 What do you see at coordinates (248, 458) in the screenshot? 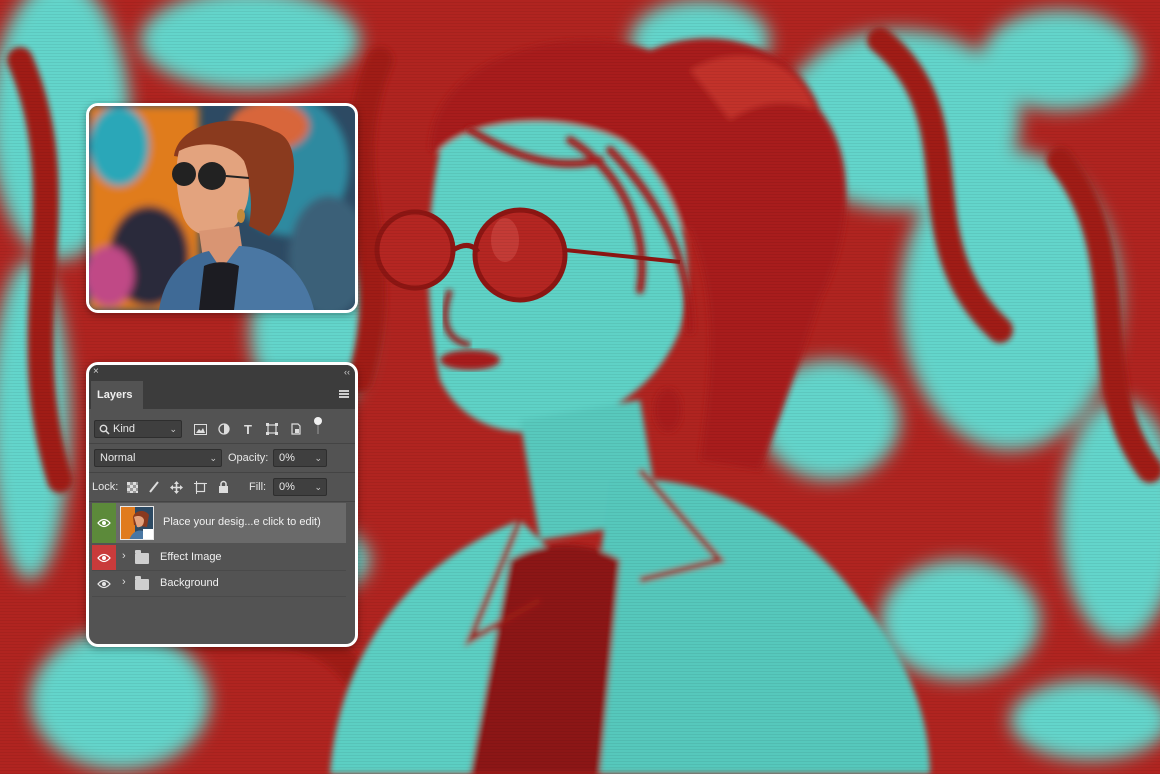
I see `opacity-label: Opacity:` at bounding box center [248, 458].